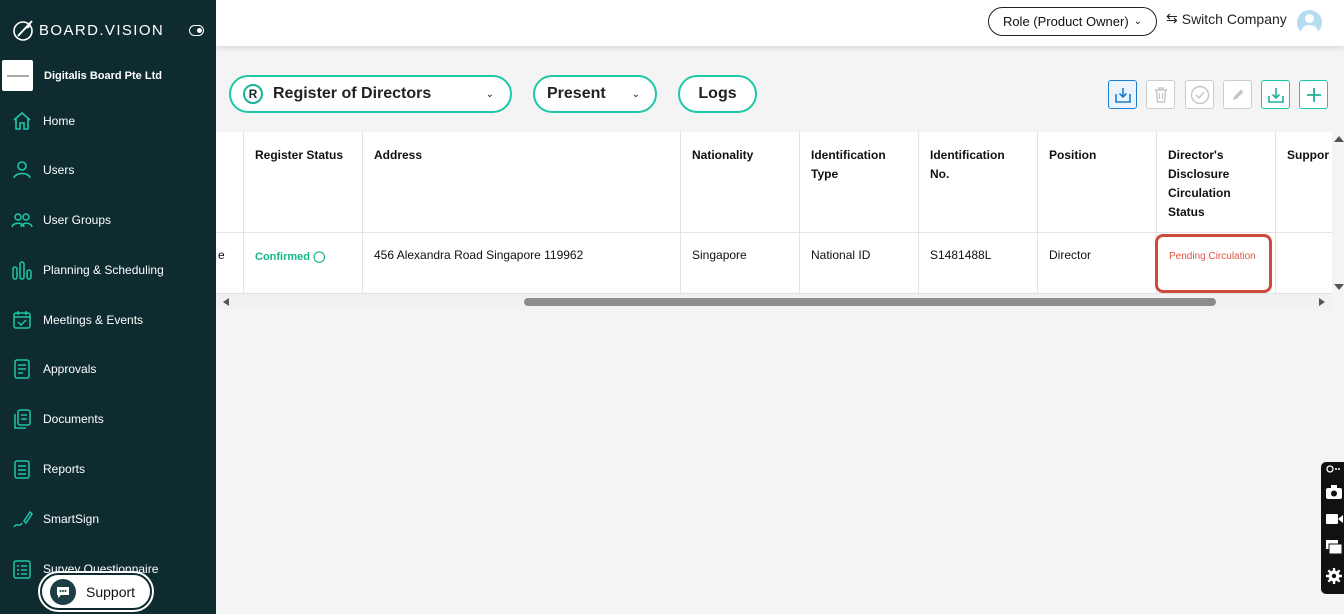  I want to click on add-button, so click(1313, 94).